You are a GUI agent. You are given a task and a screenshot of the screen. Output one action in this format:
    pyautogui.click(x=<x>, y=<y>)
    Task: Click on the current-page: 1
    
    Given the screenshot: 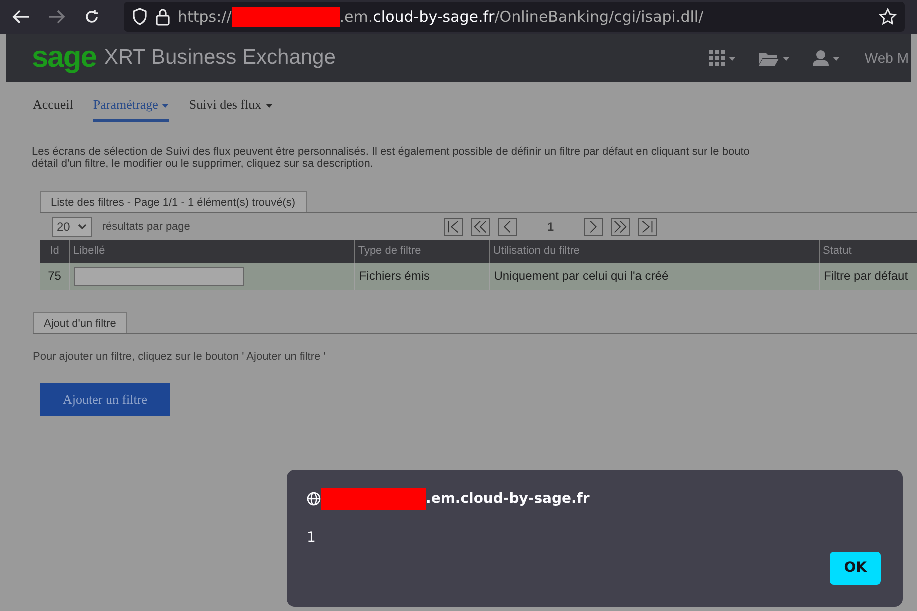 What is the action you would take?
    pyautogui.click(x=550, y=227)
    